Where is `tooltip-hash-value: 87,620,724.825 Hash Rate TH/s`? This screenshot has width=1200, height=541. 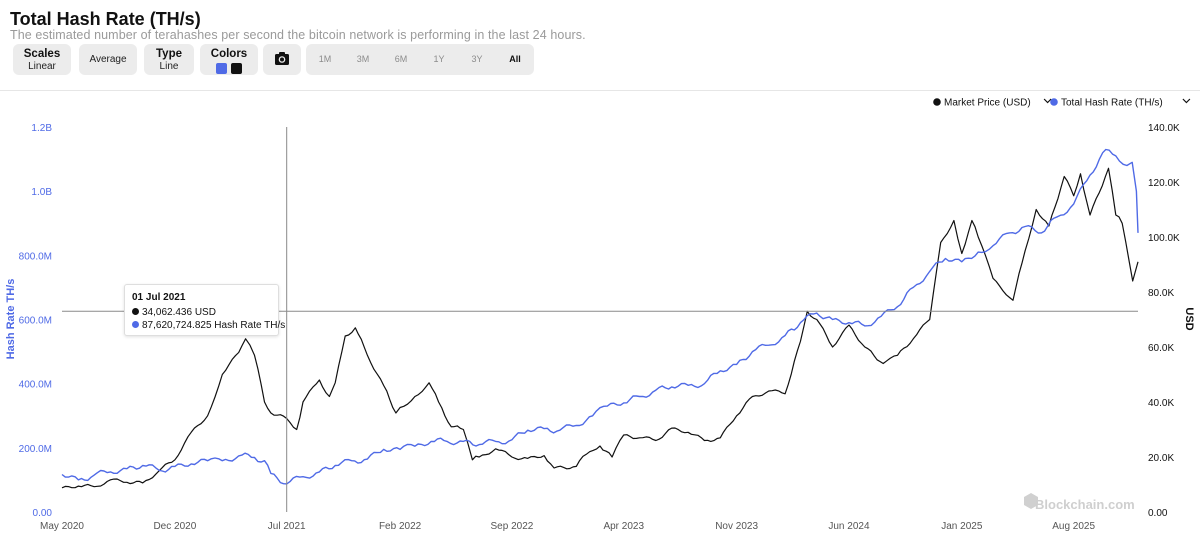 tooltip-hash-value: 87,620,724.825 Hash Rate TH/s is located at coordinates (214, 325).